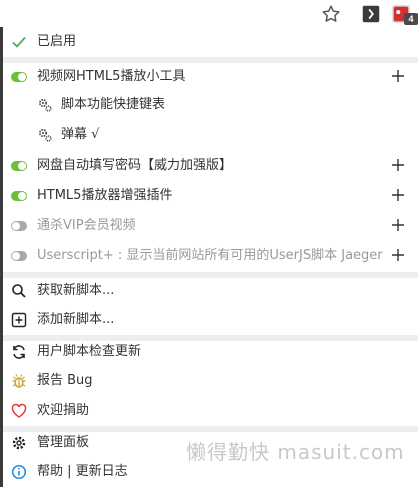  I want to click on script-name: 视频网HTML5播放小工具, so click(111, 76).